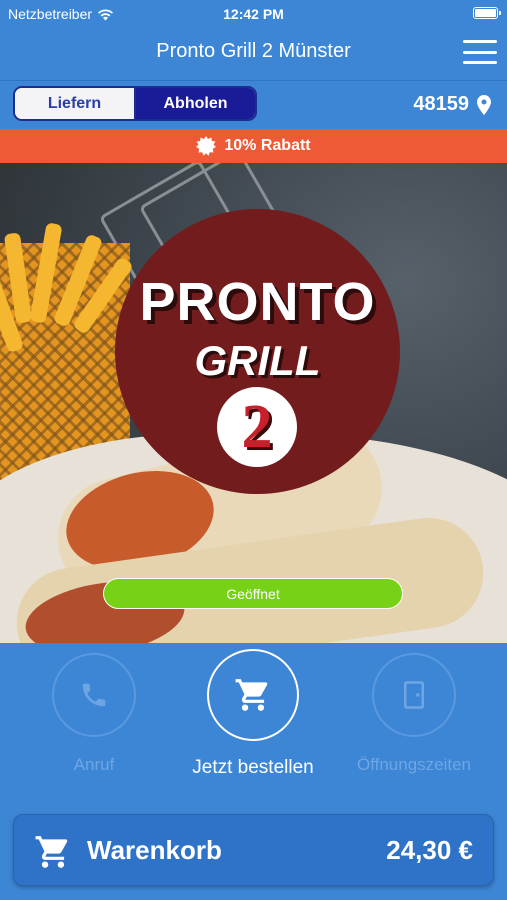 Image resolution: width=507 pixels, height=900 pixels. What do you see at coordinates (206, 146) in the screenshot?
I see `discount-badge-icon` at bounding box center [206, 146].